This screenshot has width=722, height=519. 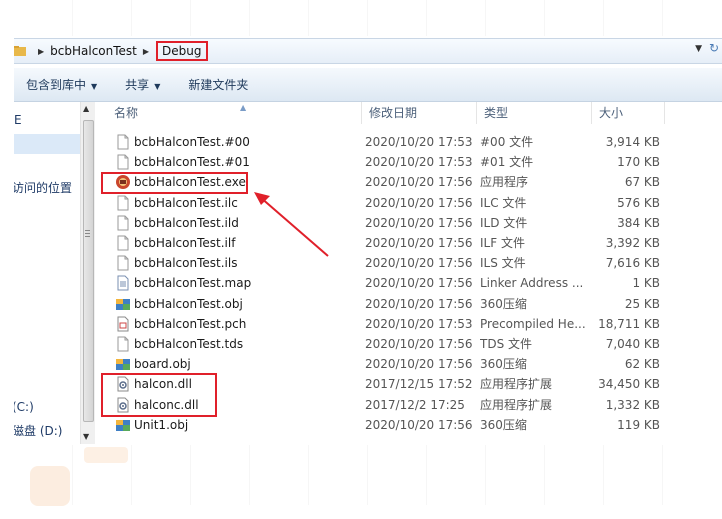 I want to click on file-size: 1 KB, so click(x=646, y=283).